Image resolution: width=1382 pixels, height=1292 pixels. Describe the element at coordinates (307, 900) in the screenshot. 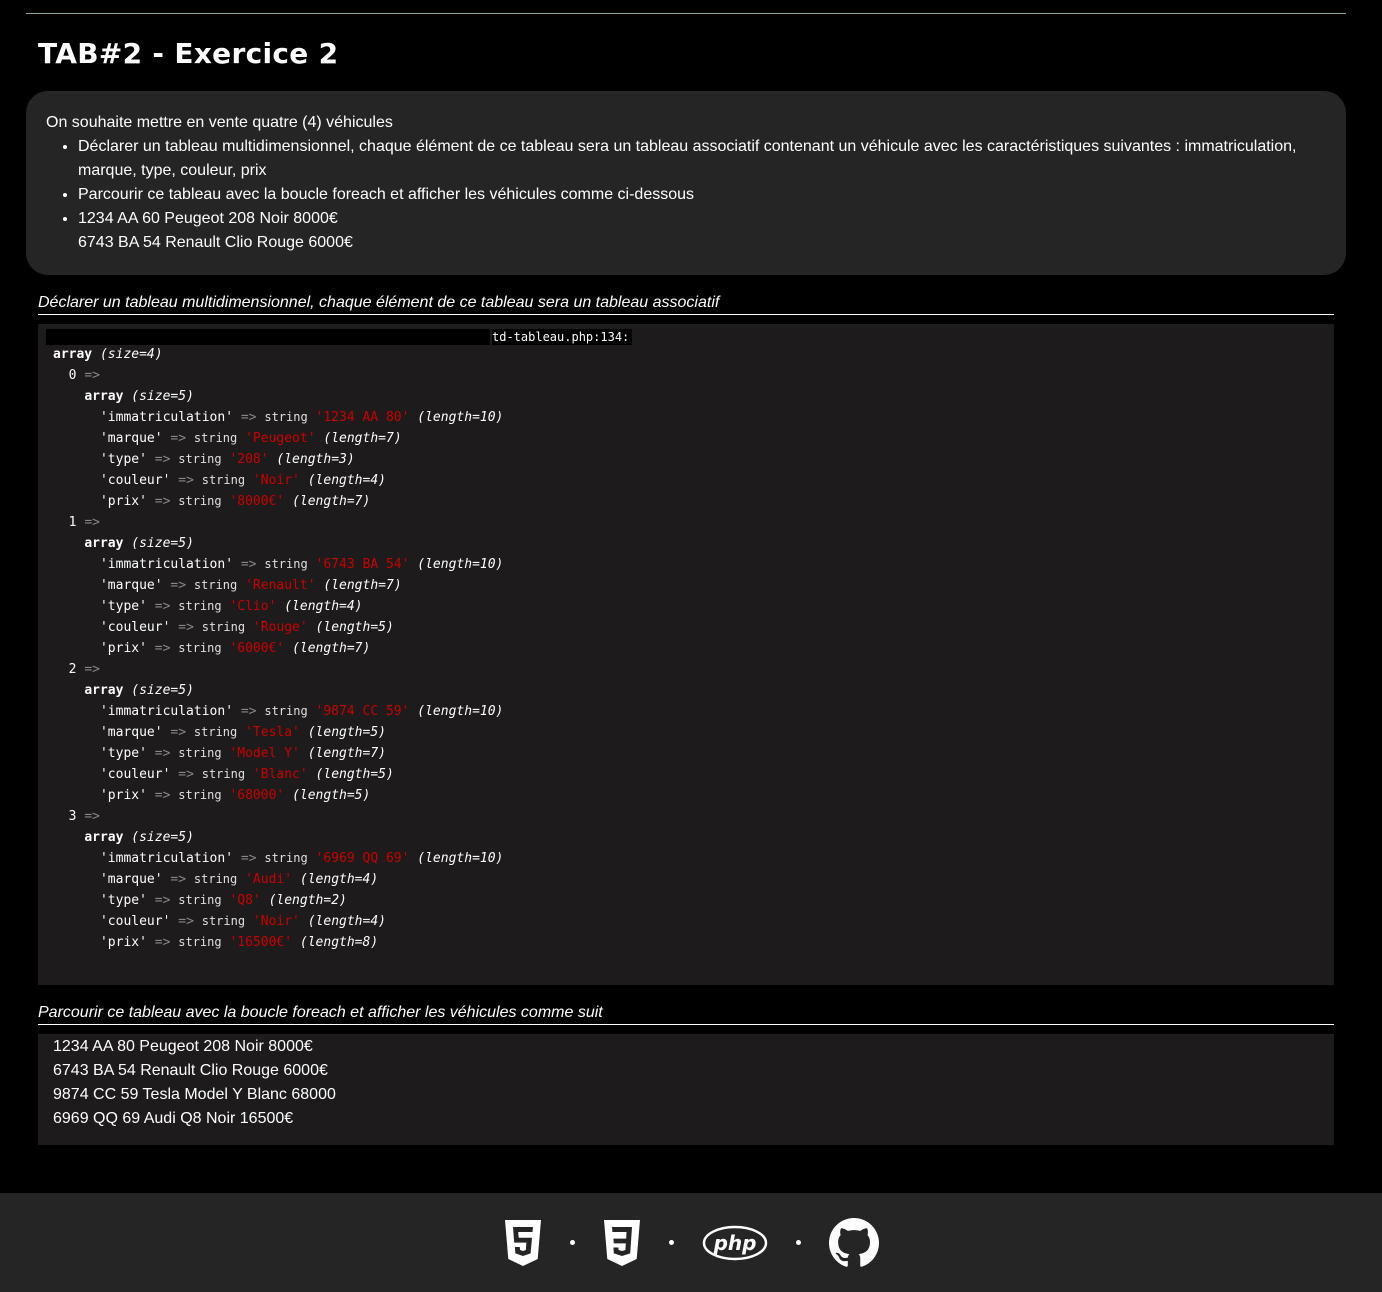

I see `dump-field-length: (length=2)` at that location.